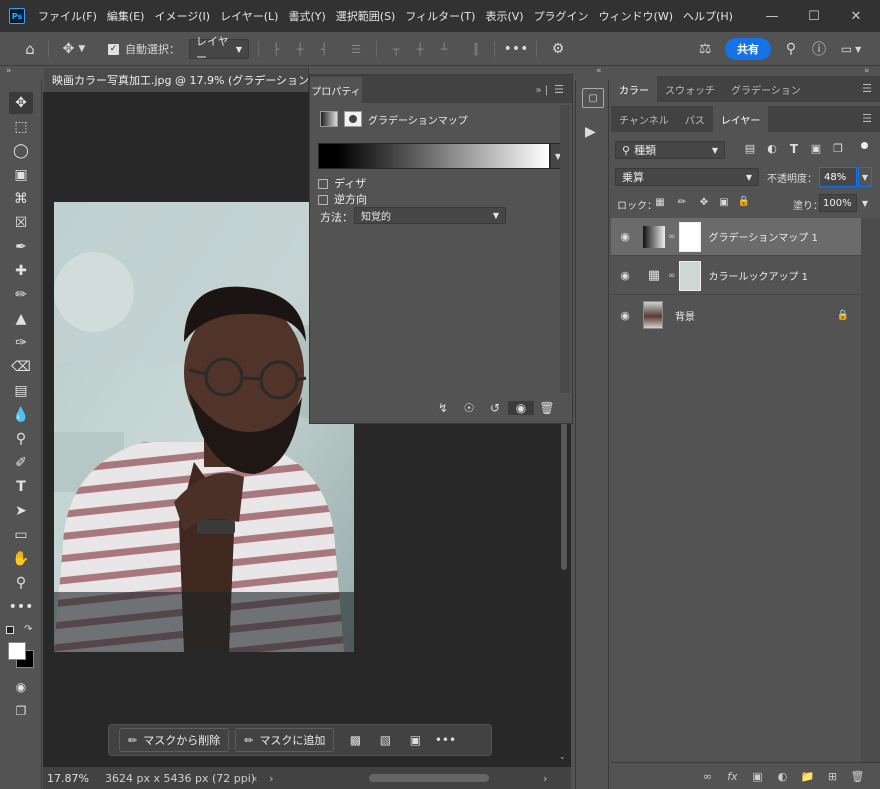 Image resolution: width=880 pixels, height=789 pixels. Describe the element at coordinates (21, 319) in the screenshot. I see `stamp-tool-icon: ▲` at that location.